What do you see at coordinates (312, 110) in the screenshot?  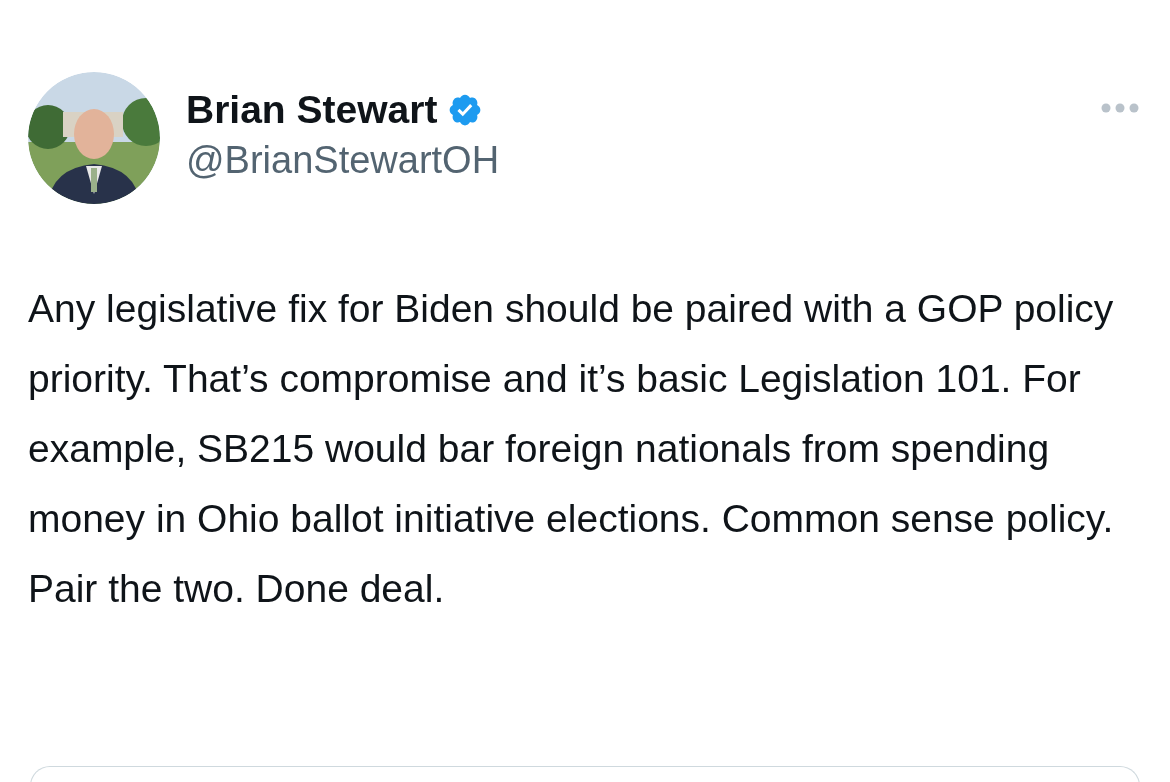 I see `author-name: Brian Stewart` at bounding box center [312, 110].